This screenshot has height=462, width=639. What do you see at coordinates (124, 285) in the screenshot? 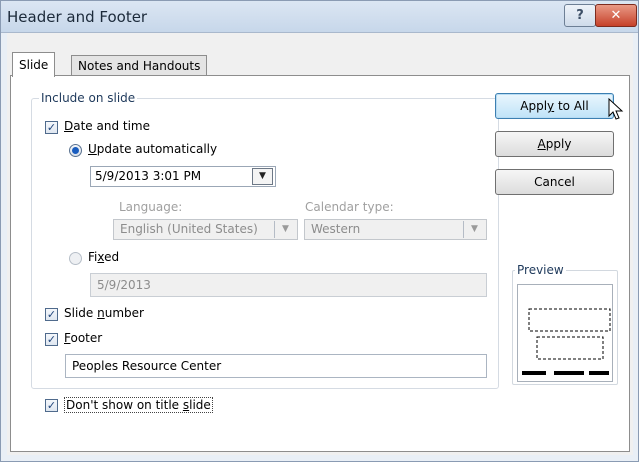
I see `fixed-date-value: 5/9/2013` at bounding box center [124, 285].